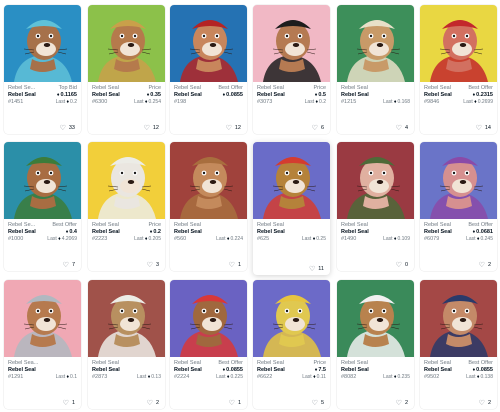  I want to click on nft-card: Rebel Seal Rebel Seal #560 Last ♦0.224 ♡ 1, so click(208, 206).